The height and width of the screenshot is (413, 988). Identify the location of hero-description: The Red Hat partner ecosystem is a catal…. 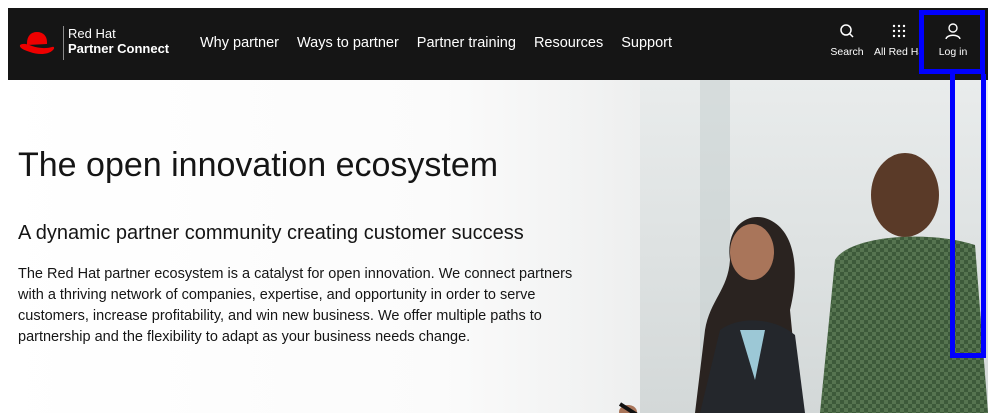
(295, 305).